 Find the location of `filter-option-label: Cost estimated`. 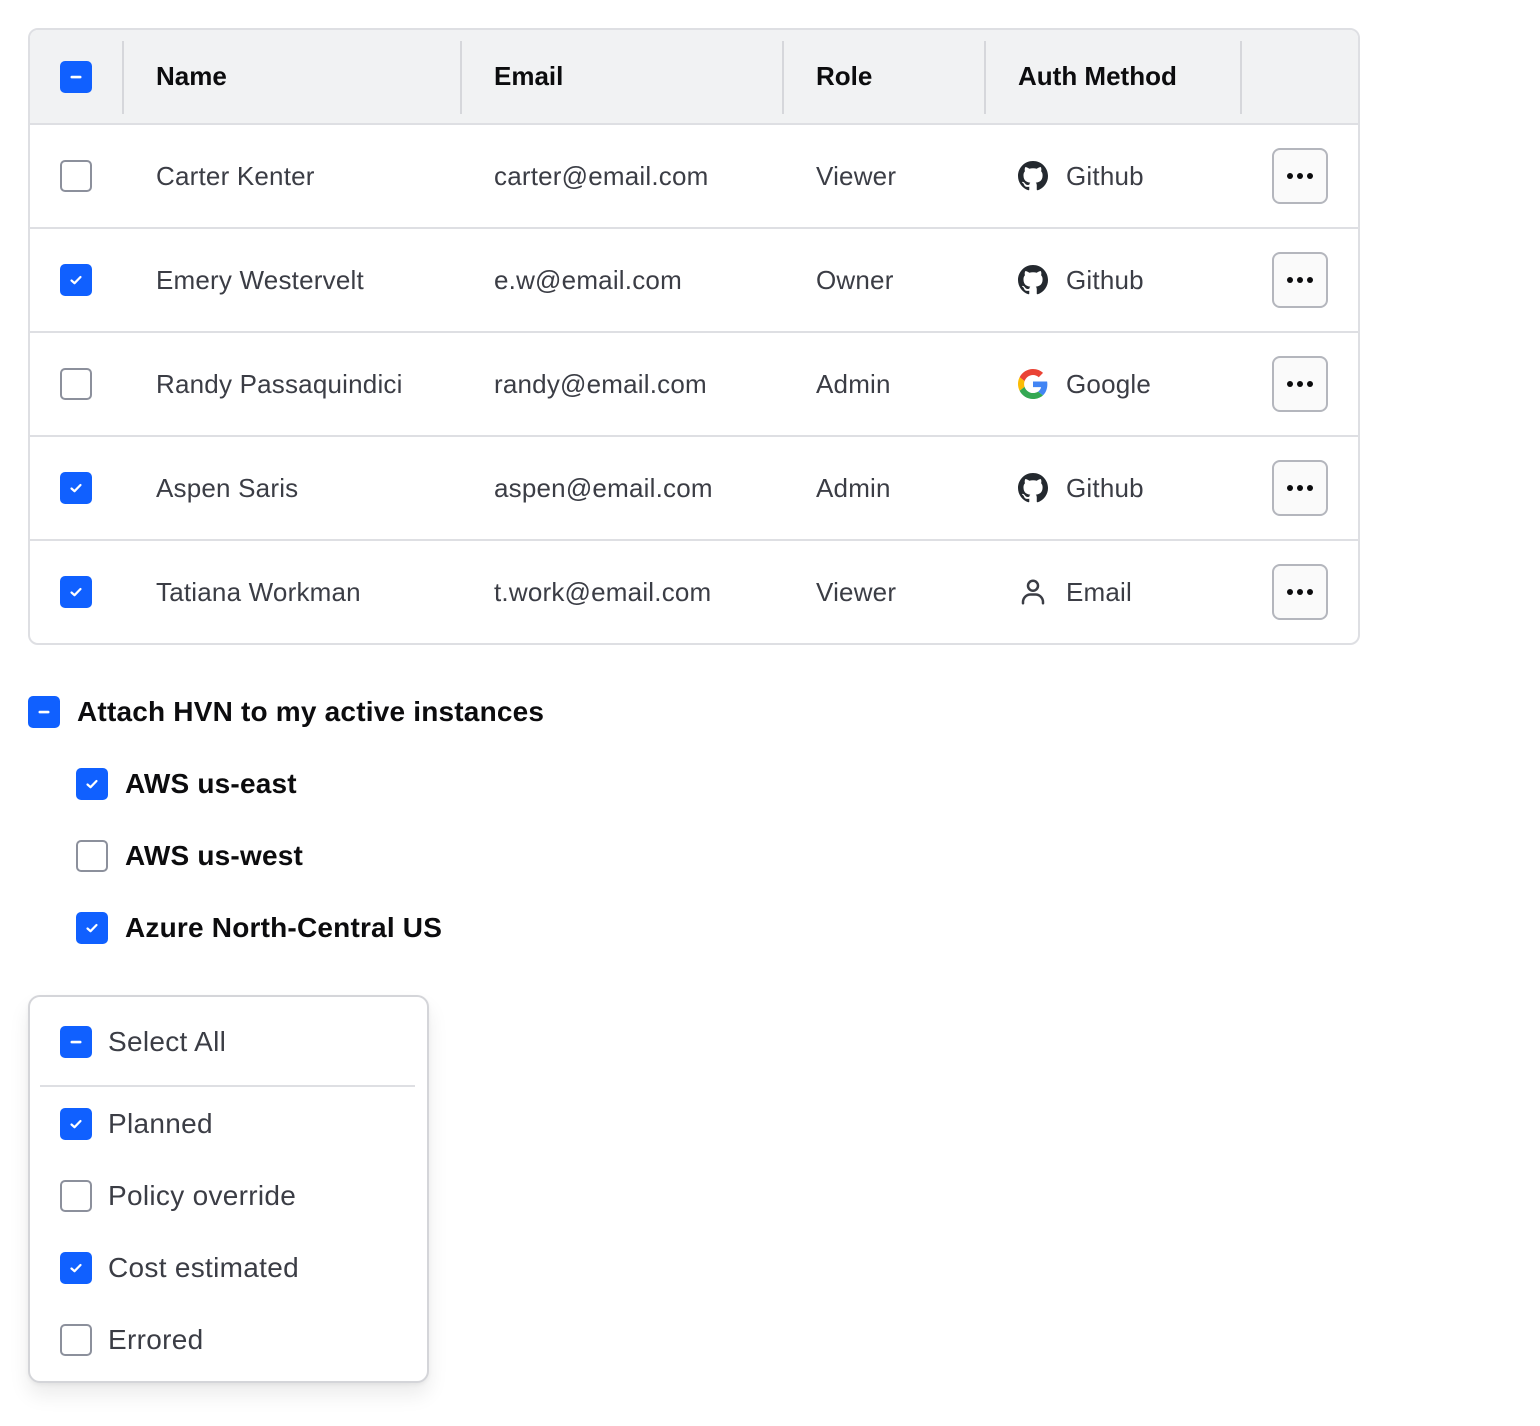

filter-option-label: Cost estimated is located at coordinates (203, 1268).